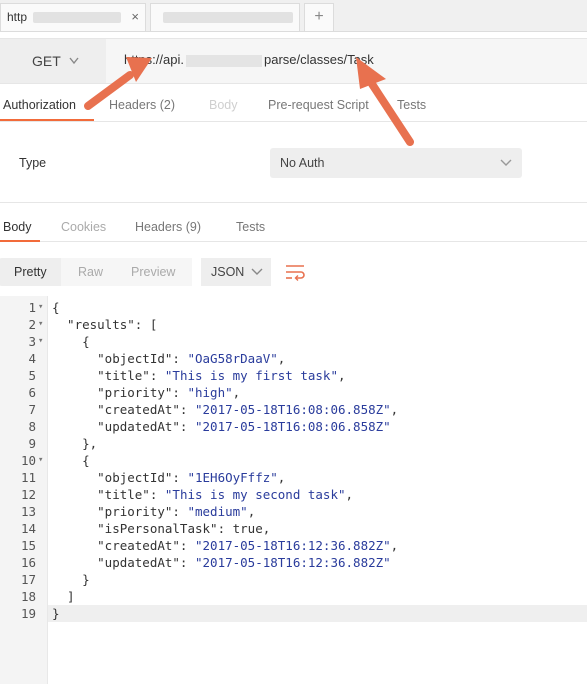  What do you see at coordinates (168, 227) in the screenshot?
I see `tab-response-headers: Headers (9)` at bounding box center [168, 227].